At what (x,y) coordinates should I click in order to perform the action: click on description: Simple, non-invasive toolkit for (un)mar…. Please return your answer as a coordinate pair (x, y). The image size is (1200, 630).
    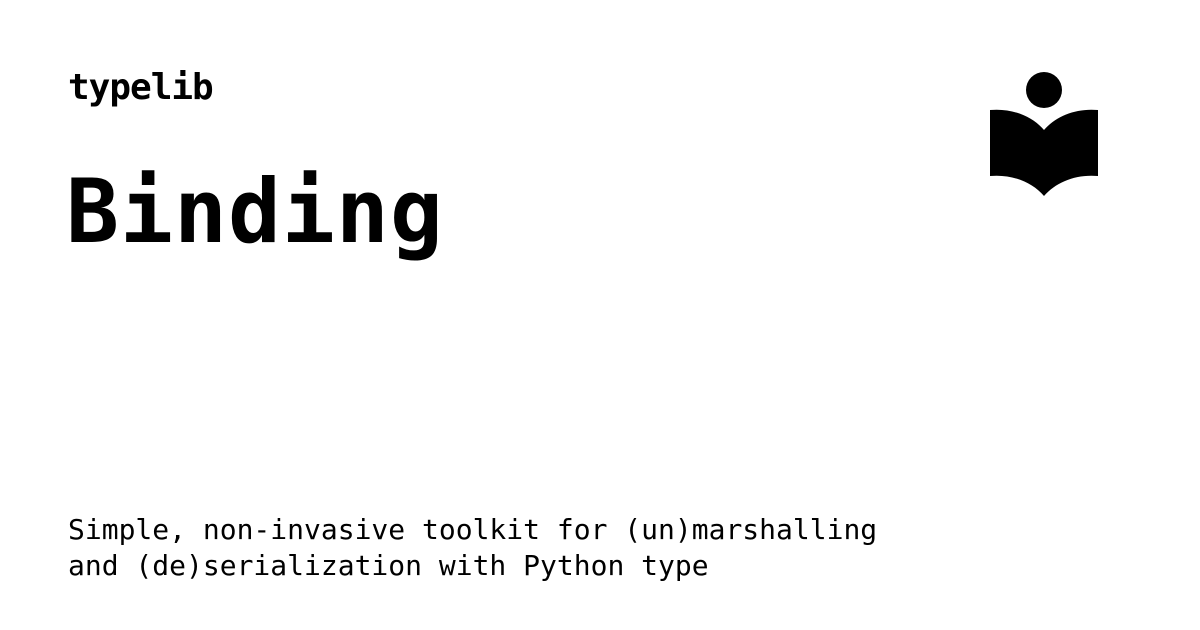
    Looking at the image, I should click on (473, 547).